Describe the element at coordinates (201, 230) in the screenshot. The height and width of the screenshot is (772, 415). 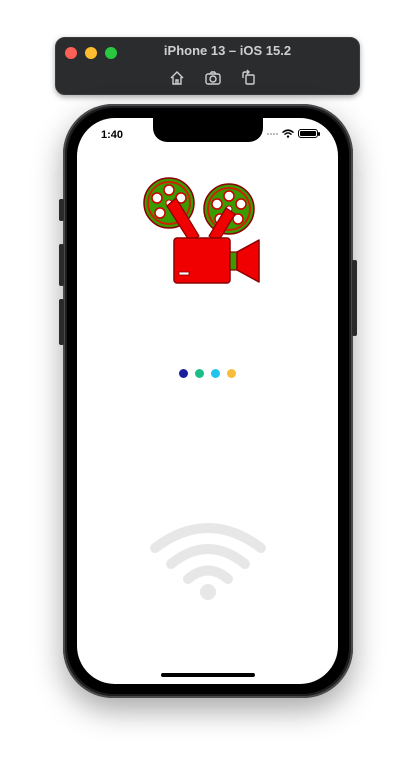
I see `movie-camera-logo` at that location.